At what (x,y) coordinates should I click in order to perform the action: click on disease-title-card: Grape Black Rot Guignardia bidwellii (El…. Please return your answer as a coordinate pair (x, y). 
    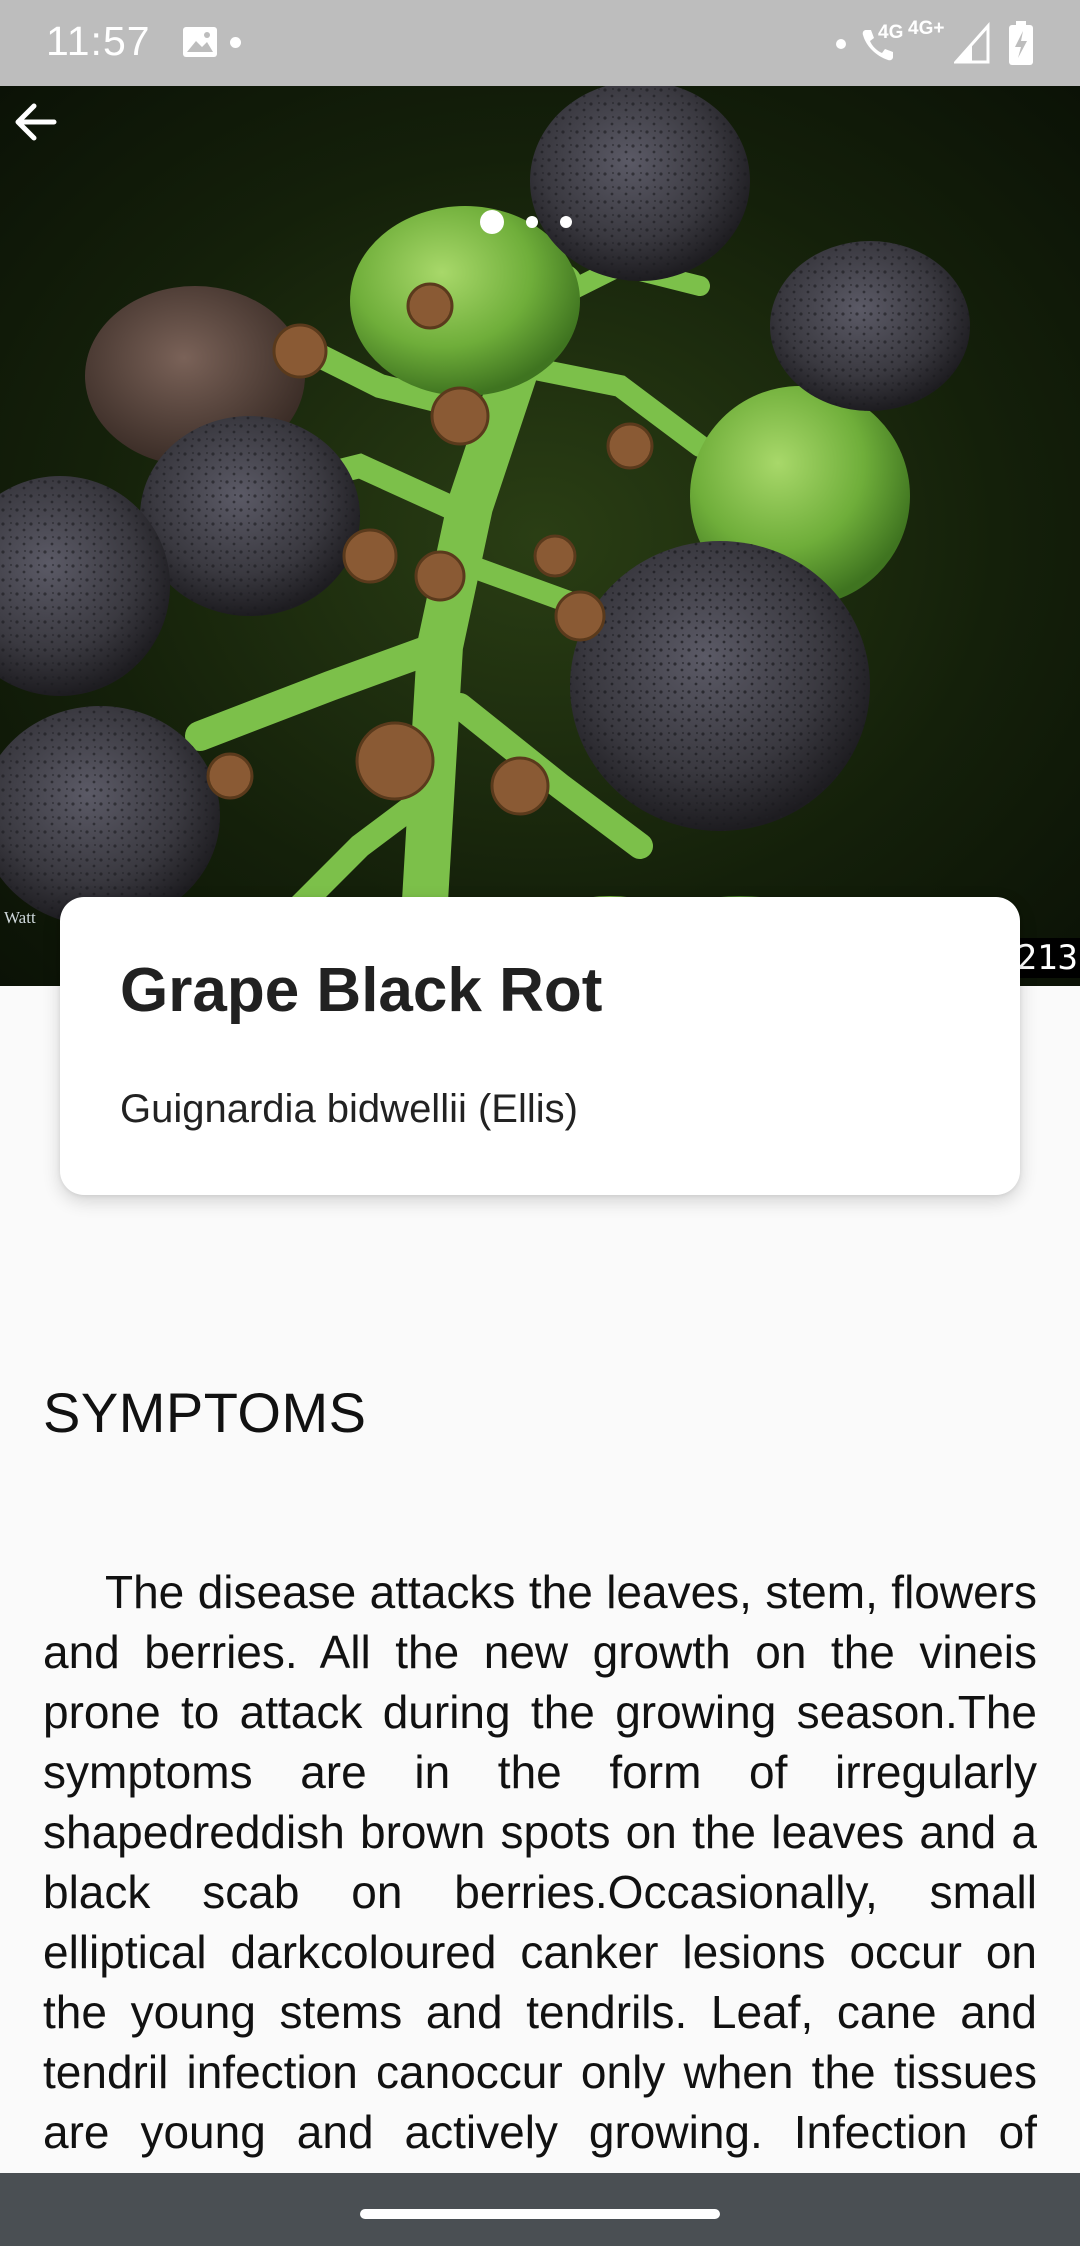
    Looking at the image, I should click on (540, 1046).